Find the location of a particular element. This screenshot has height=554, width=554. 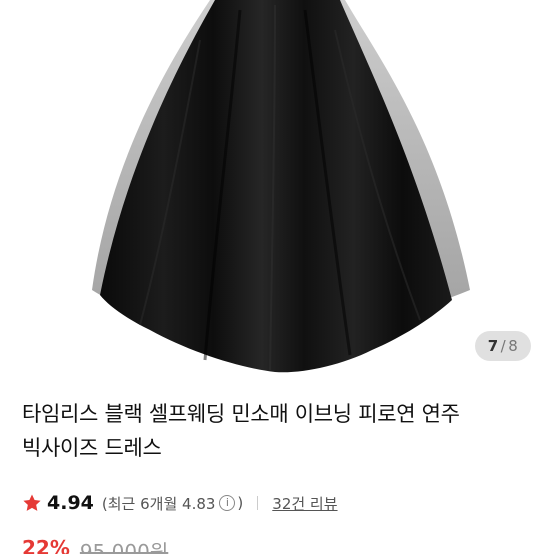

rating-recent-close: ) is located at coordinates (240, 503).